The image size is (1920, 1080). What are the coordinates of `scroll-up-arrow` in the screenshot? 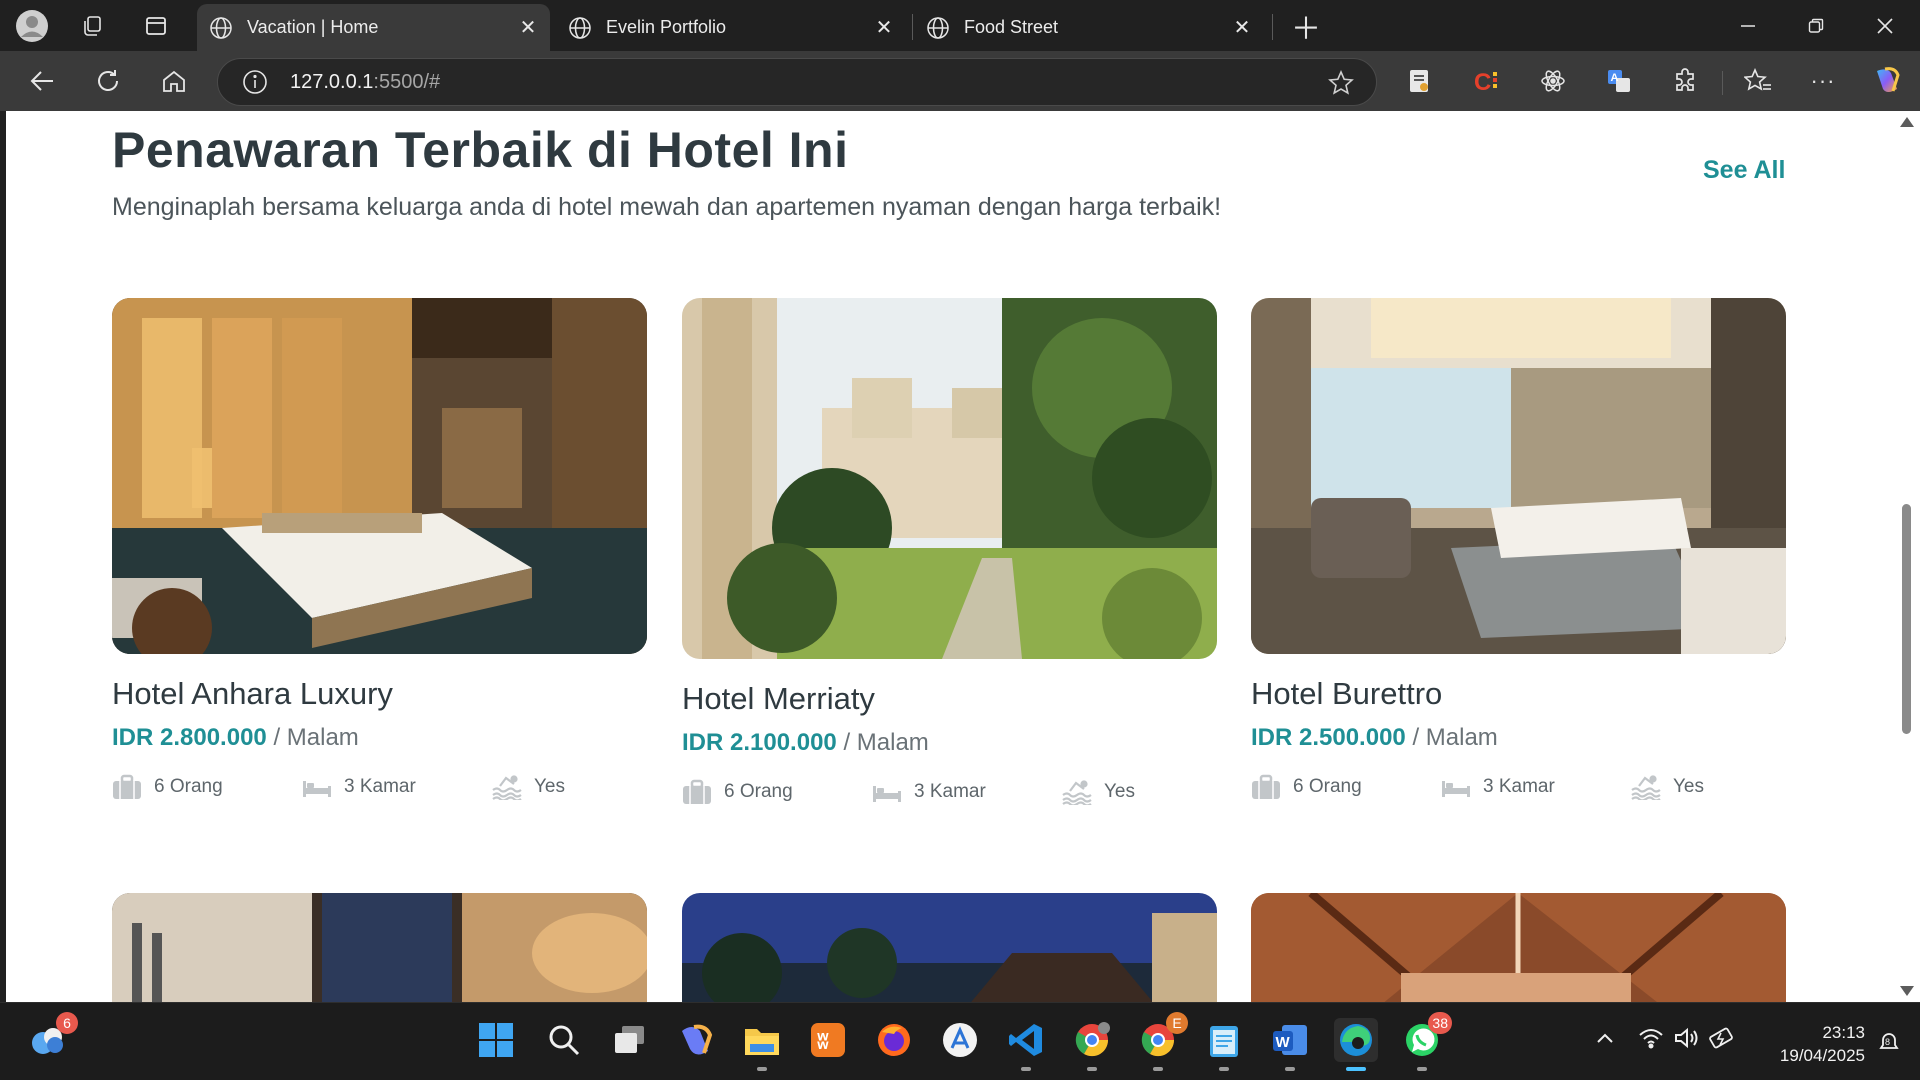 It's located at (1907, 122).